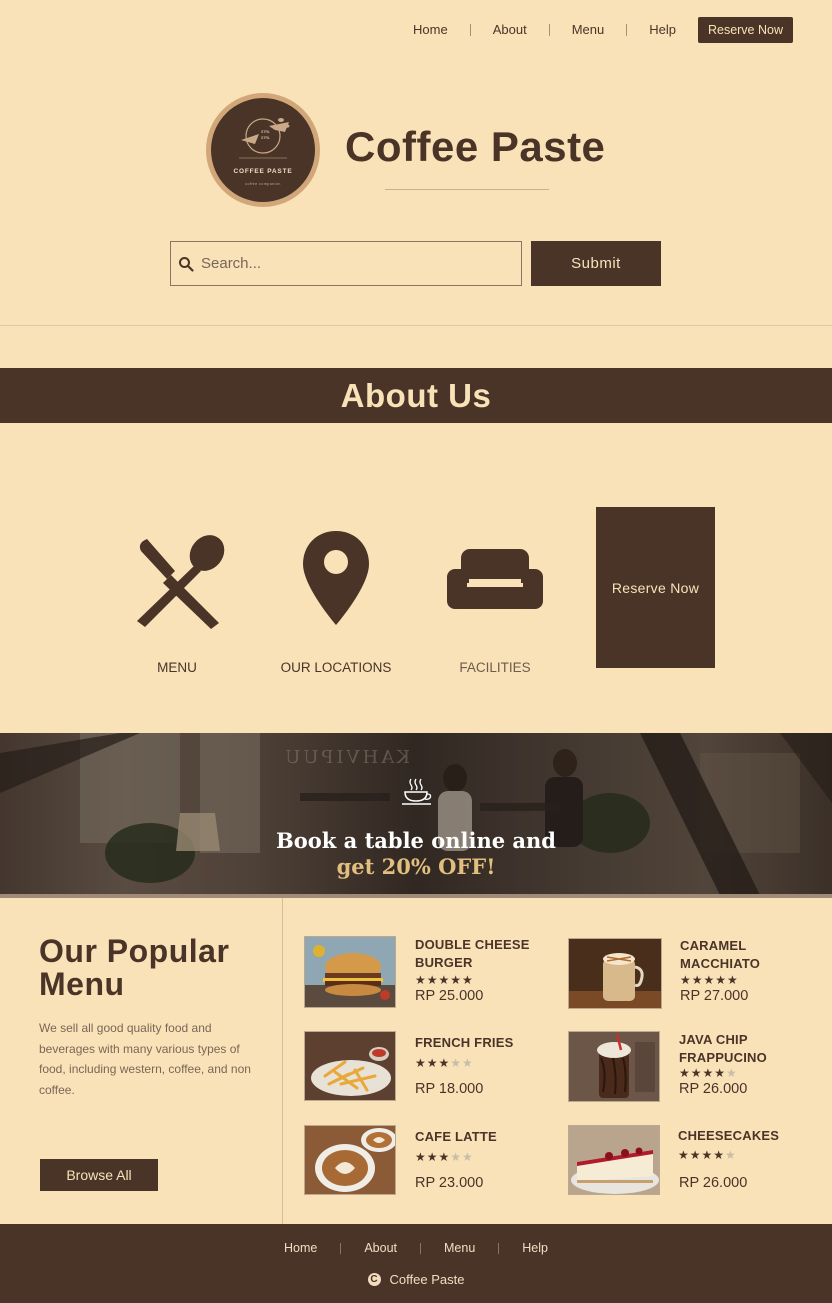 The height and width of the screenshot is (1303, 832). What do you see at coordinates (350, 972) in the screenshot?
I see `burger-image` at bounding box center [350, 972].